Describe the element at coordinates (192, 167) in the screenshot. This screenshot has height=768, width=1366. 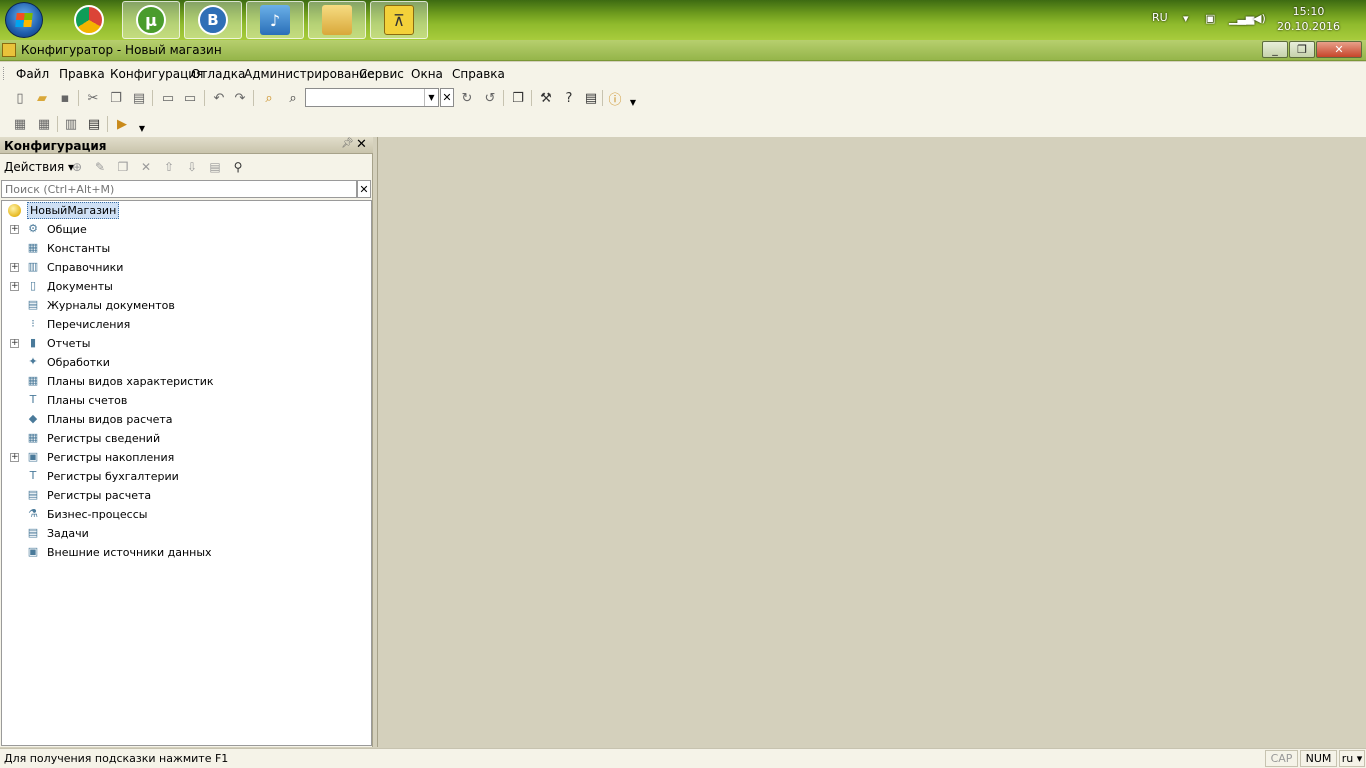
I see `move-down-icon: ⇩` at that location.